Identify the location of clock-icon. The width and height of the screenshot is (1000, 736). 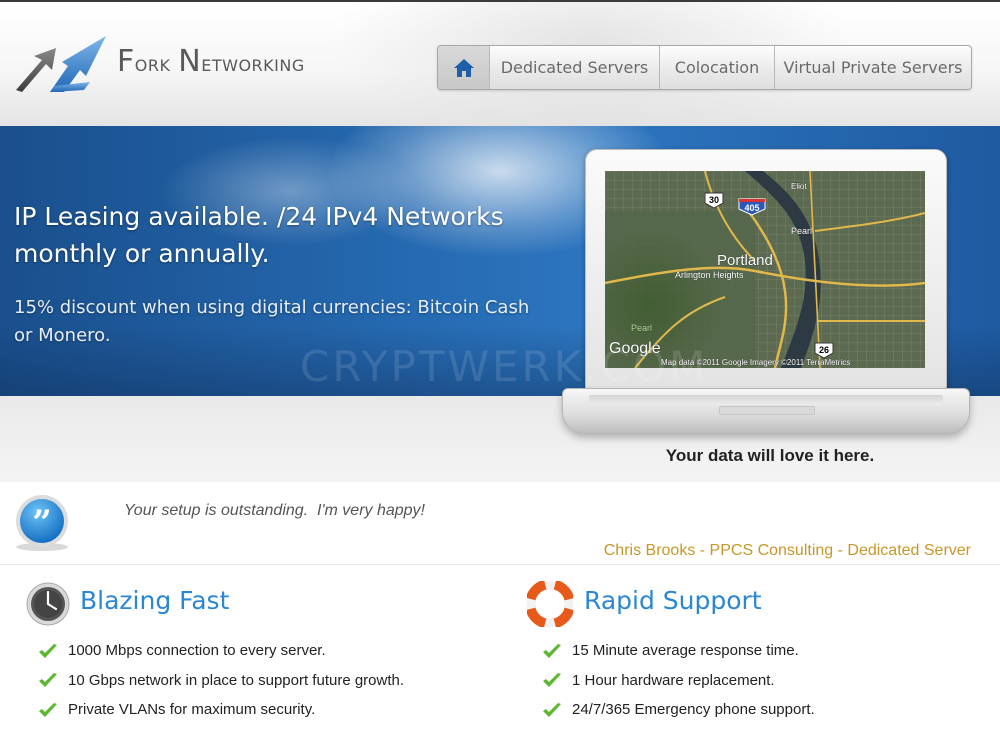
(48, 604).